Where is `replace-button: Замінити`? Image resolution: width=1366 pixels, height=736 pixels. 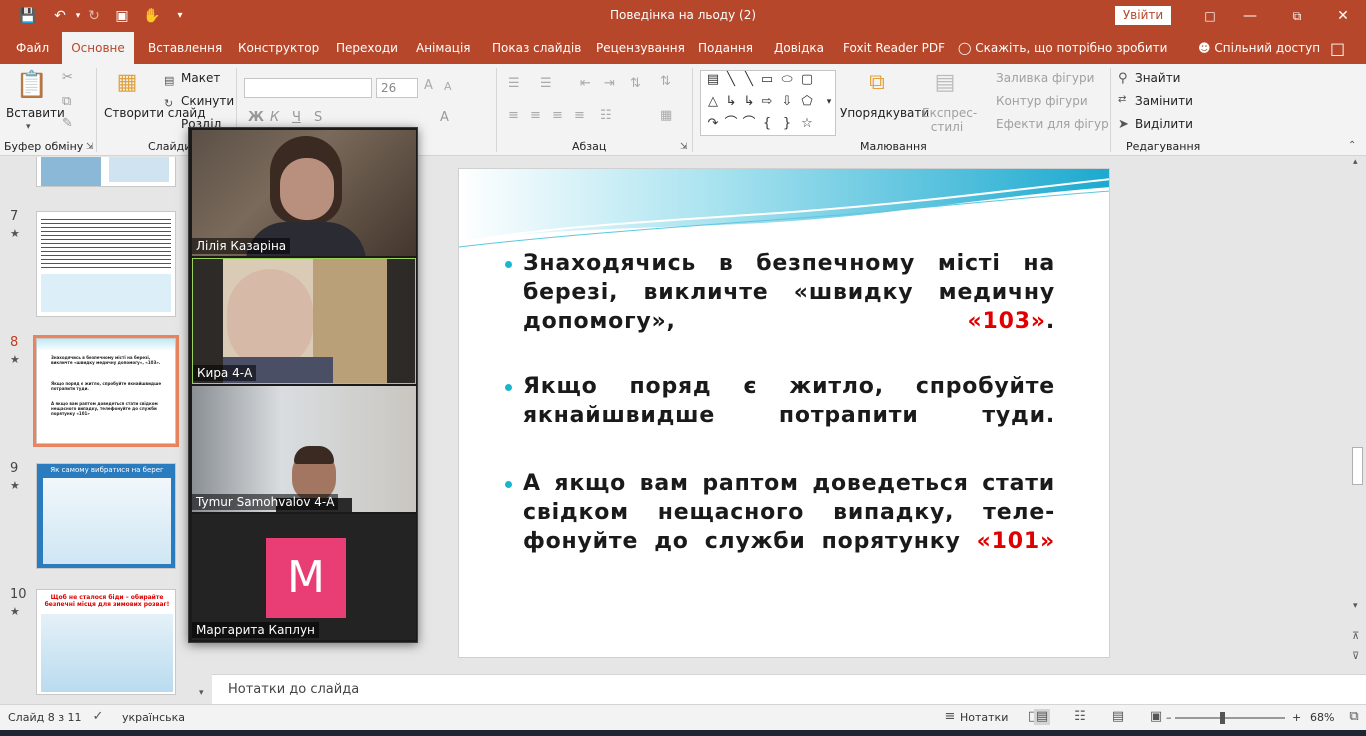 replace-button: Замінити is located at coordinates (1164, 101).